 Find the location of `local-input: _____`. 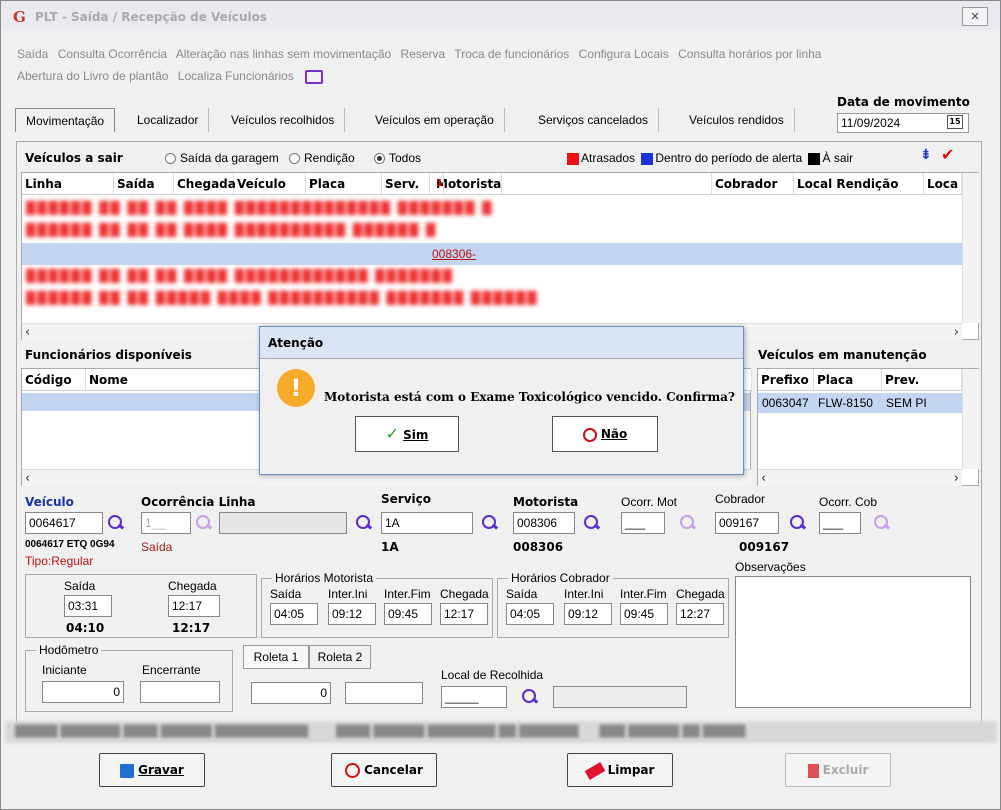

local-input: _____ is located at coordinates (474, 697).